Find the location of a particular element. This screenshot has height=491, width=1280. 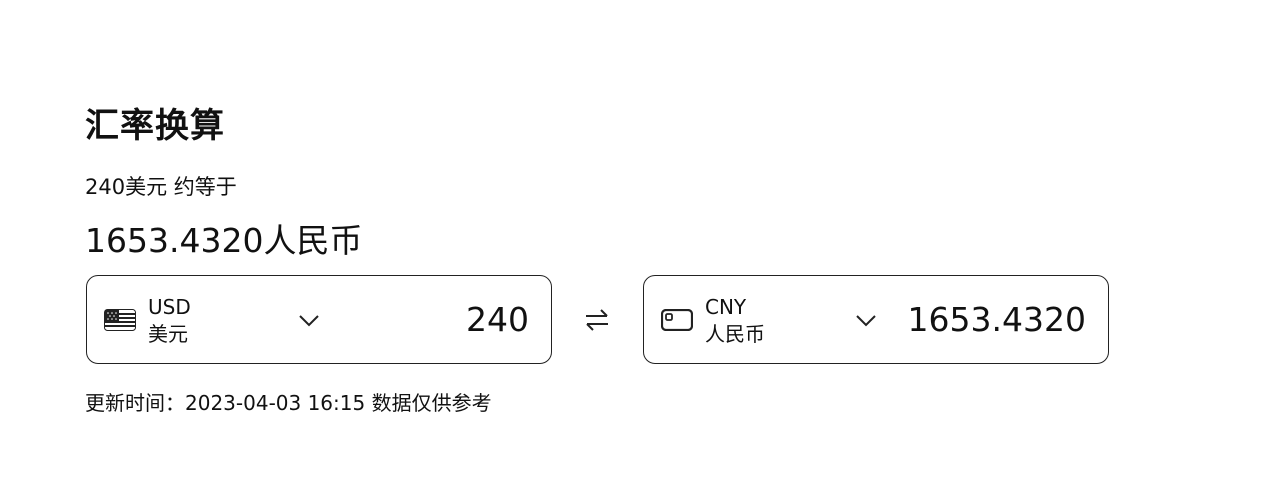

from-currency-box: USD 美元 240 is located at coordinates (319, 319).